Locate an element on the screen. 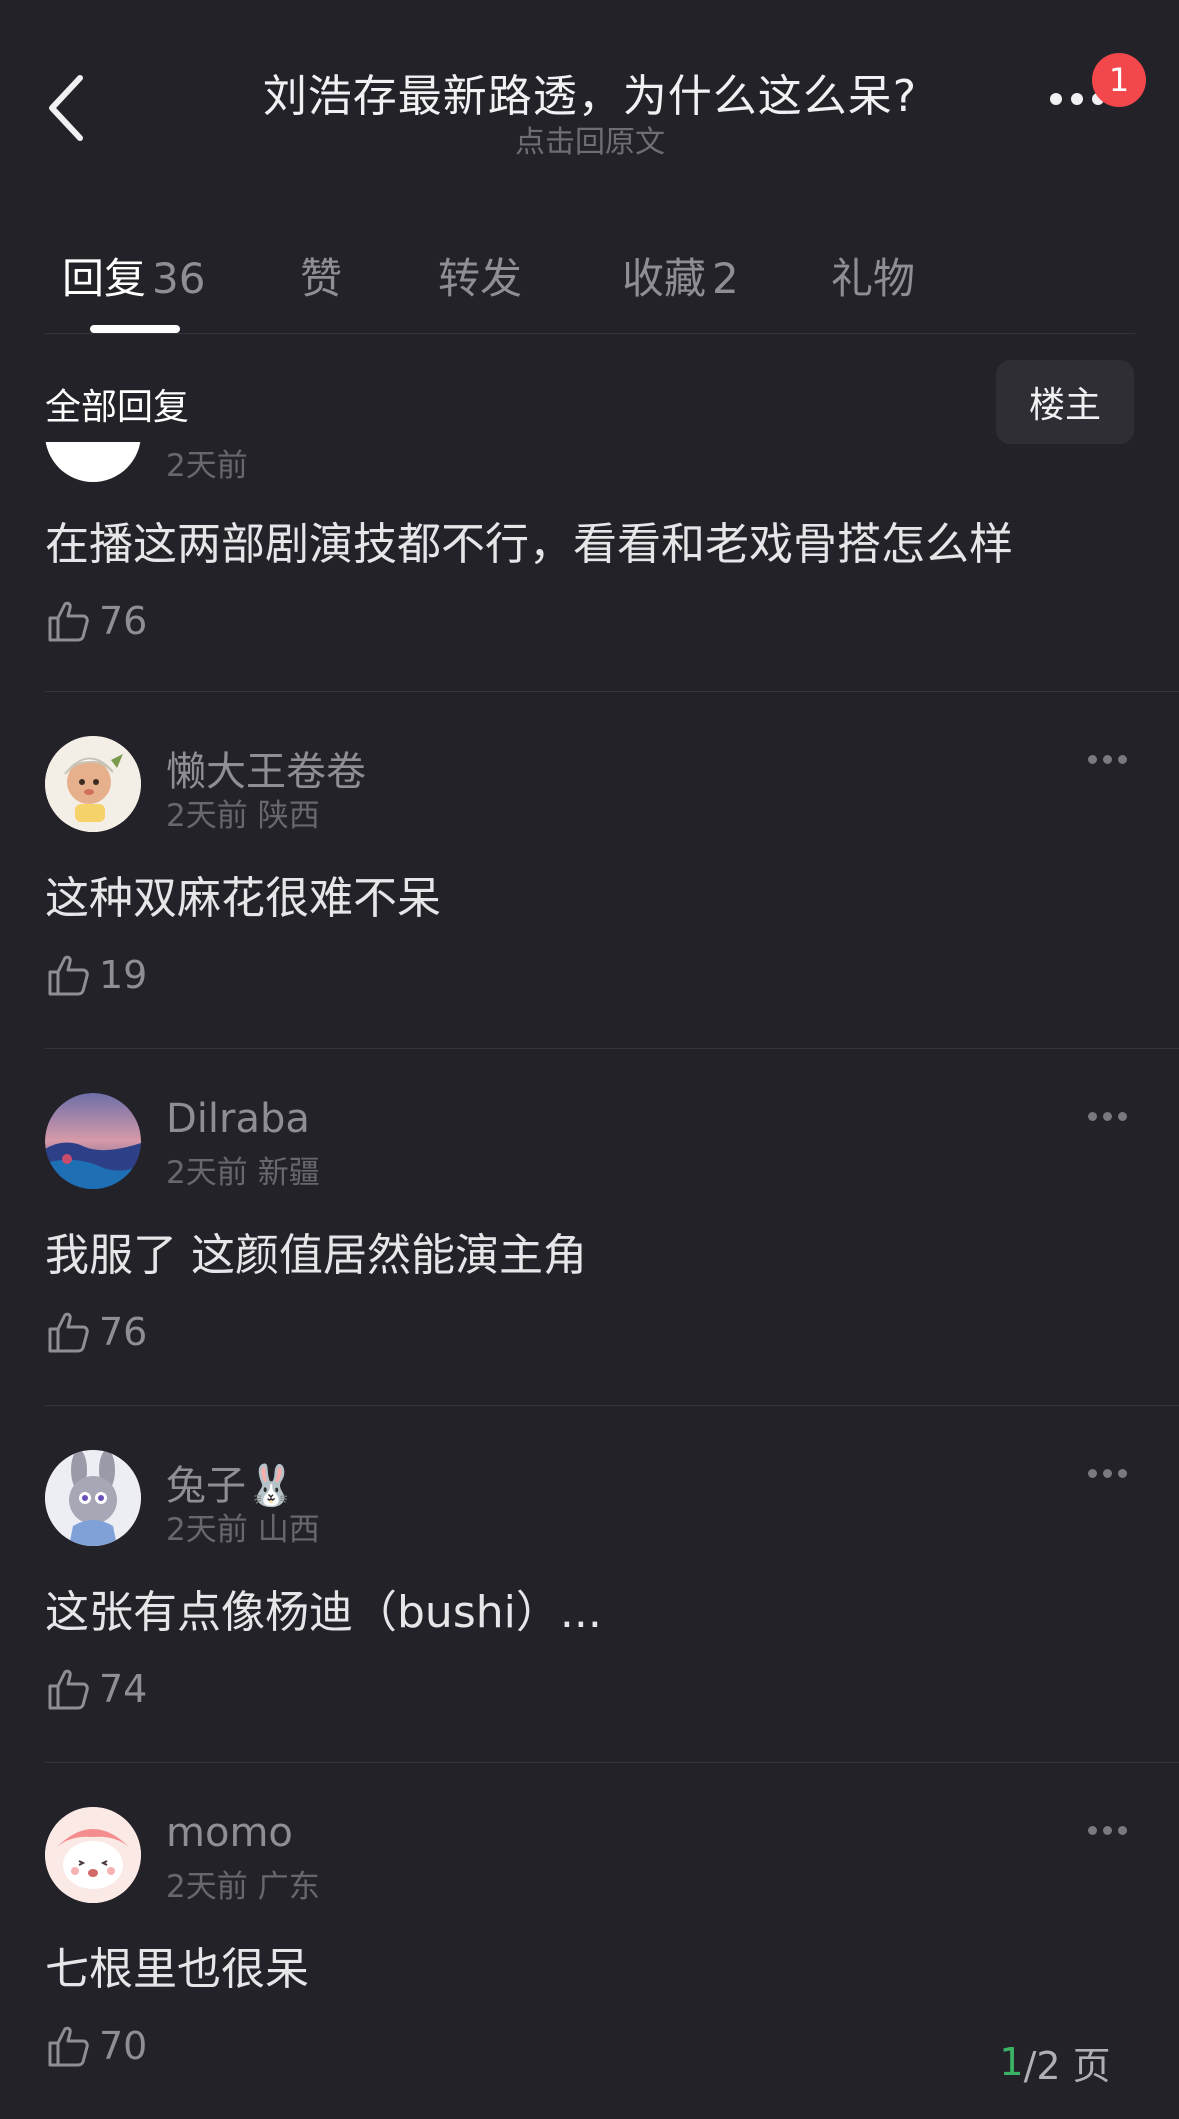  back-button is located at coordinates (70, 108).